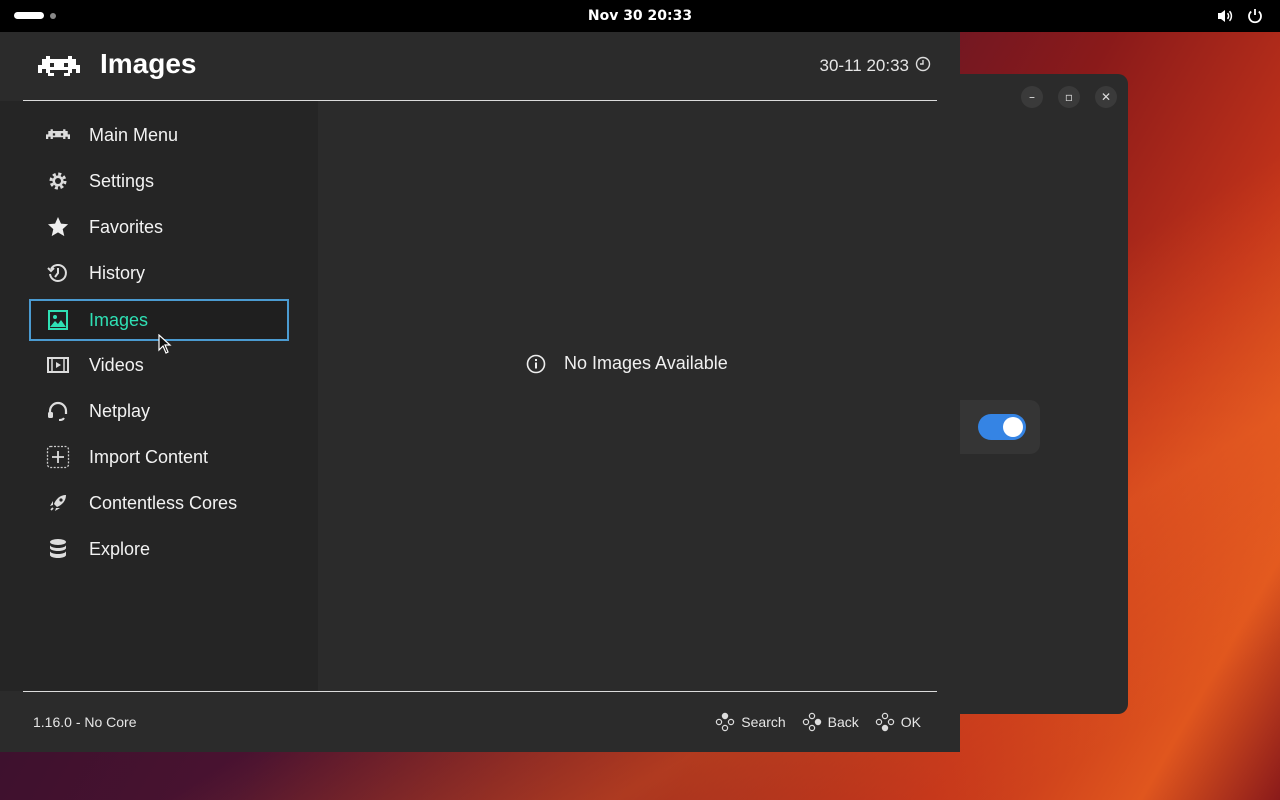 The image size is (1280, 800). I want to click on toggle-switch, so click(1002, 427).